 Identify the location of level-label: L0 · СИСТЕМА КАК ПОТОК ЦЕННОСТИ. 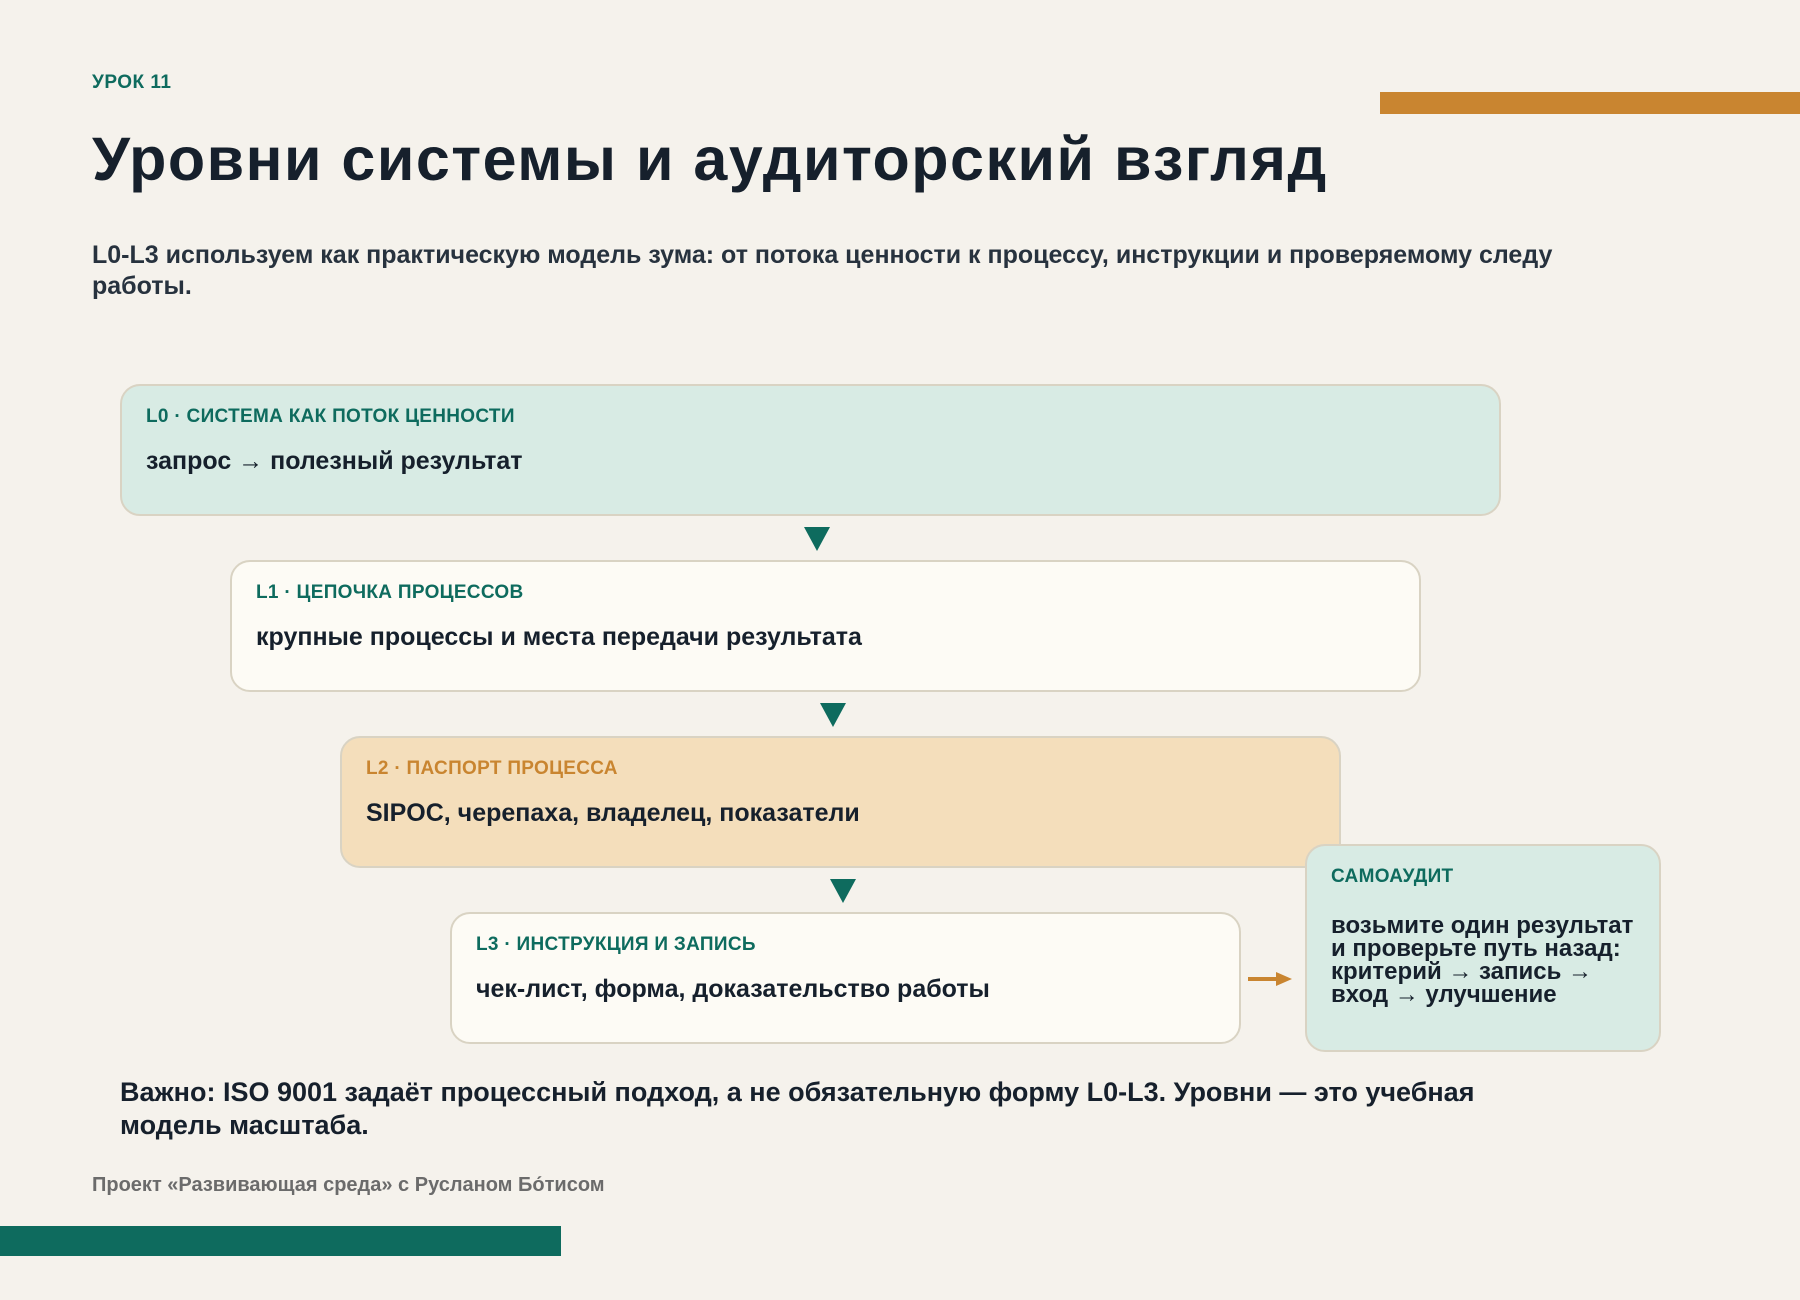
(330, 416).